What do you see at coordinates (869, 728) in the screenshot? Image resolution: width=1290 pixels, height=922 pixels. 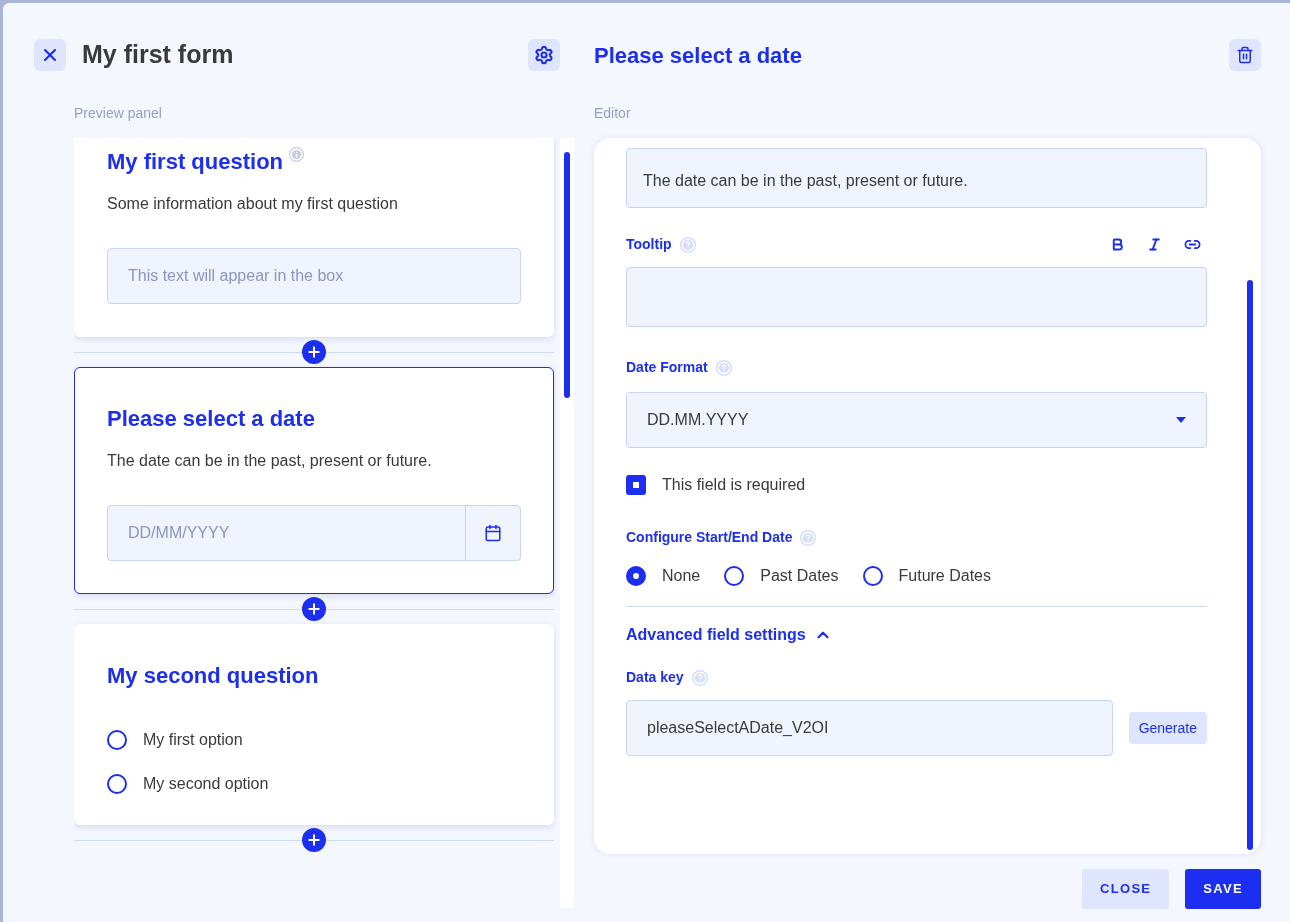 I see `data-key-input: pleaseSelectADate_V2OI` at bounding box center [869, 728].